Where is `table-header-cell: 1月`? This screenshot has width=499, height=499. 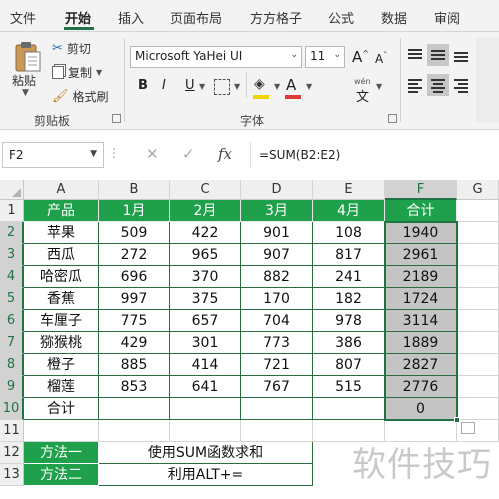 table-header-cell: 1月 is located at coordinates (134, 211).